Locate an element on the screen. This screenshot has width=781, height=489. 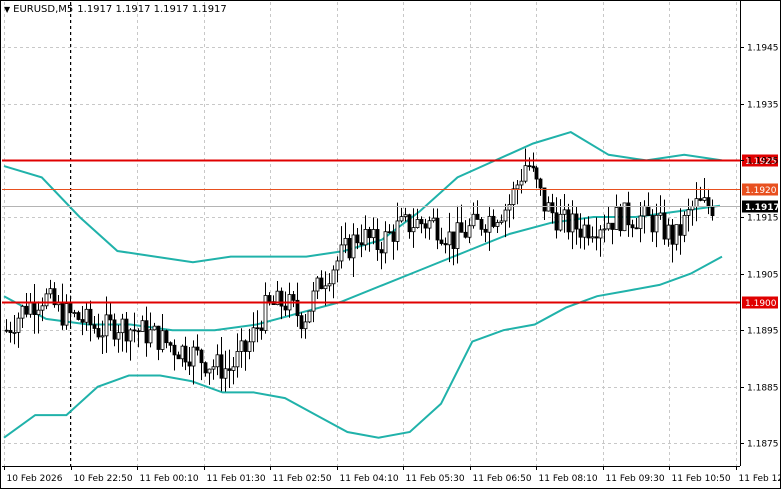
current-price-label: 1.1917 is located at coordinates (762, 208).